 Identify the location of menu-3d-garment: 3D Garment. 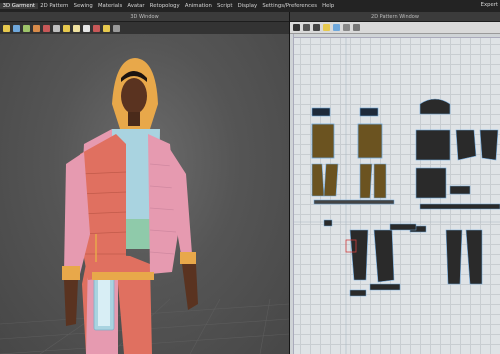
(19, 6).